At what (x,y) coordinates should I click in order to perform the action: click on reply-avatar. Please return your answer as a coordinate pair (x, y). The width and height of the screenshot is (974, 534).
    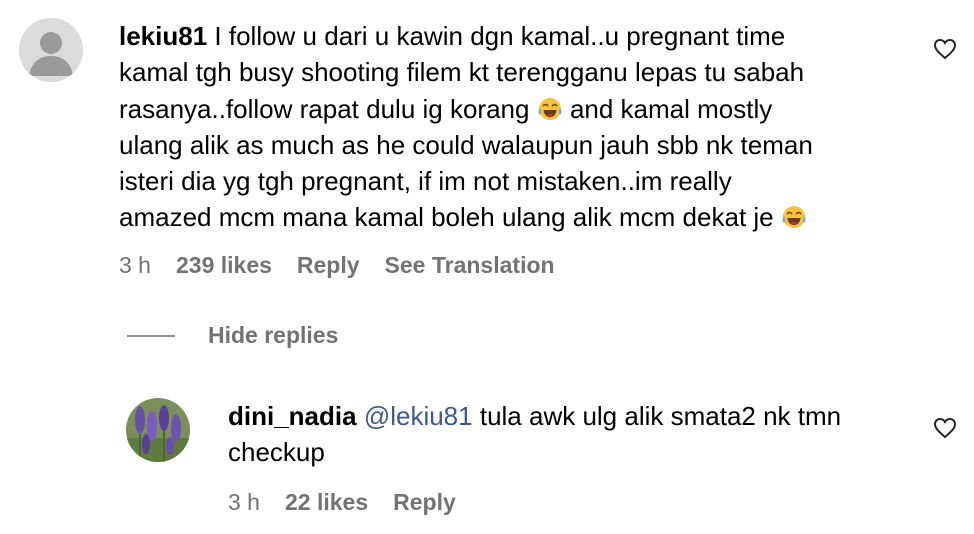
    Looking at the image, I should click on (158, 430).